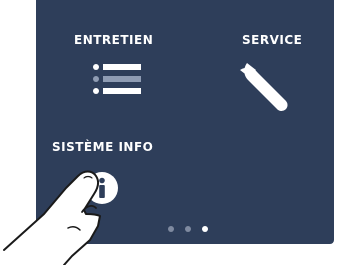  I want to click on menu-item-service-label: SERVICE, so click(272, 40).